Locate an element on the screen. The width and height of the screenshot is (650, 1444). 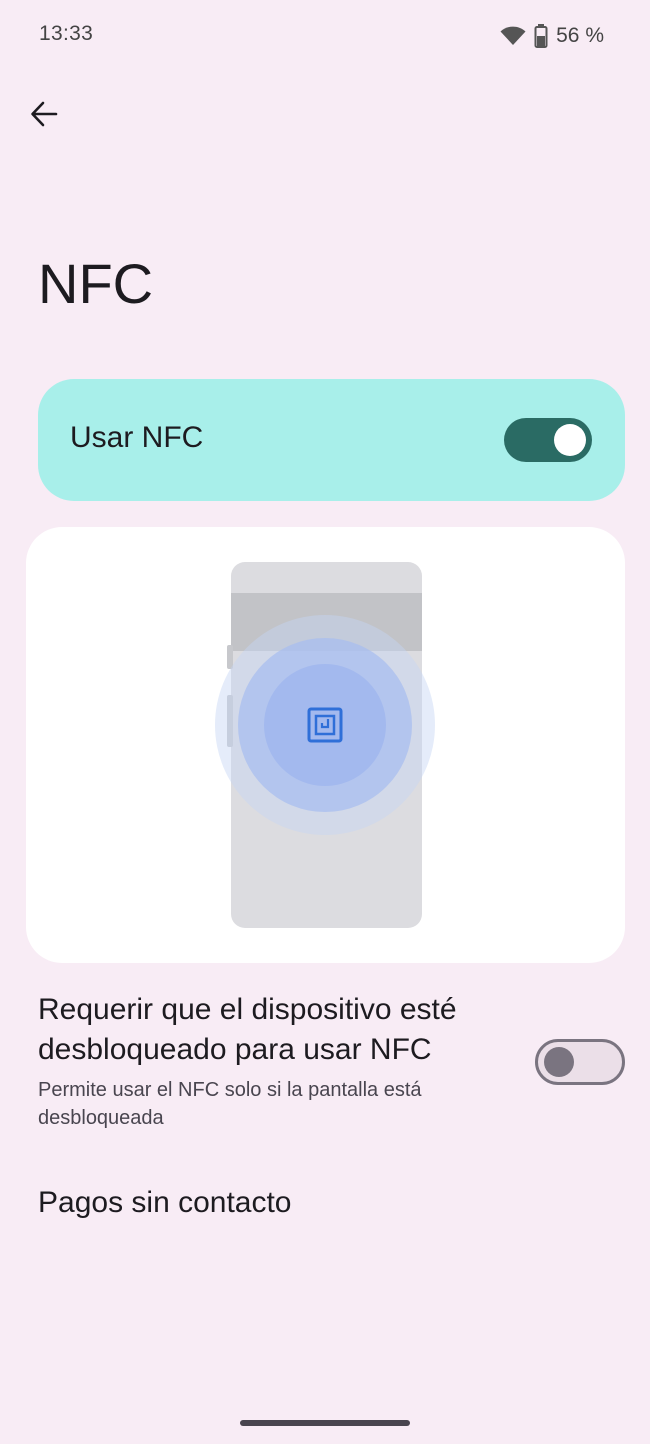
nfc-wave-inner is located at coordinates (325, 725).